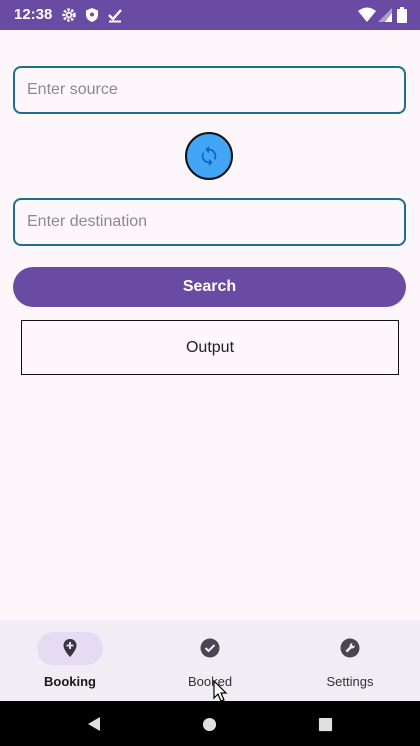  What do you see at coordinates (210, 15) in the screenshot?
I see `status-bar: 12:38` at bounding box center [210, 15].